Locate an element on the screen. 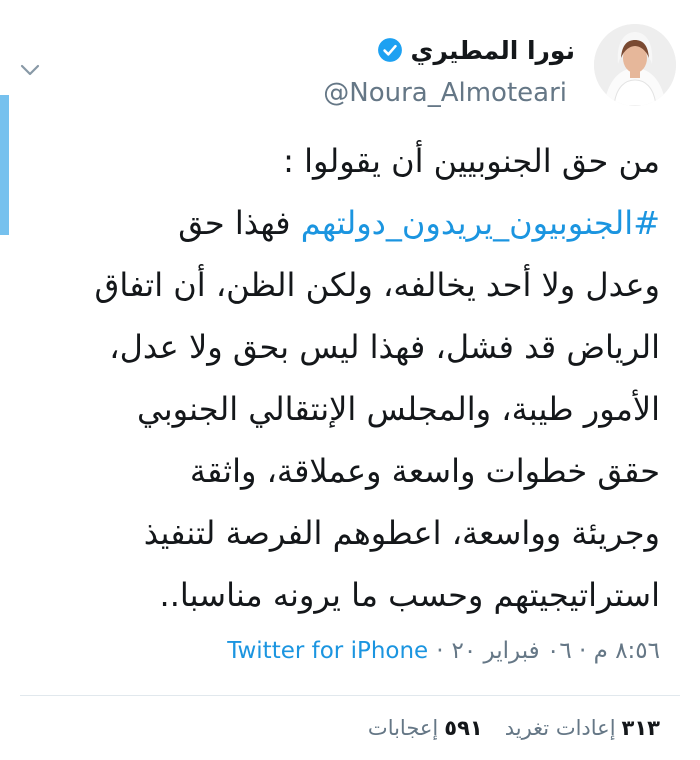 This screenshot has height=760, width=700. retweets-count: ٣١٣ is located at coordinates (640, 728).